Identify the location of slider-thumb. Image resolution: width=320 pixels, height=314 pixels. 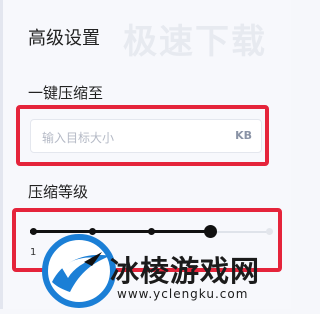
(210, 231).